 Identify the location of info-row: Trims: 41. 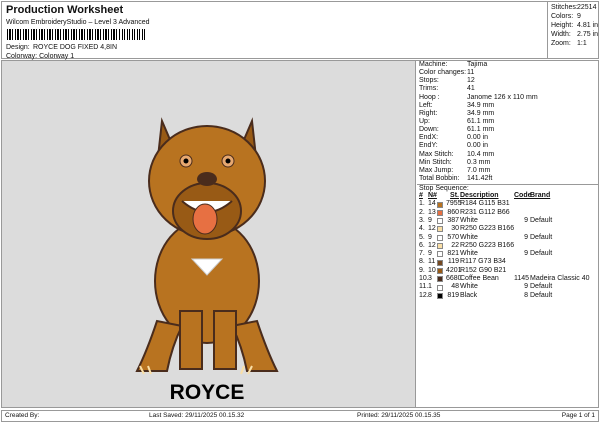
(447, 89).